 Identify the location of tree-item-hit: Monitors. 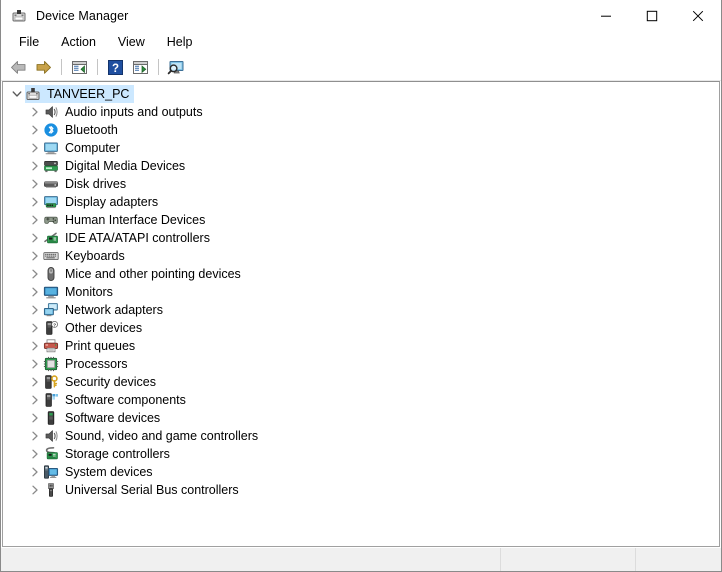
(80, 292).